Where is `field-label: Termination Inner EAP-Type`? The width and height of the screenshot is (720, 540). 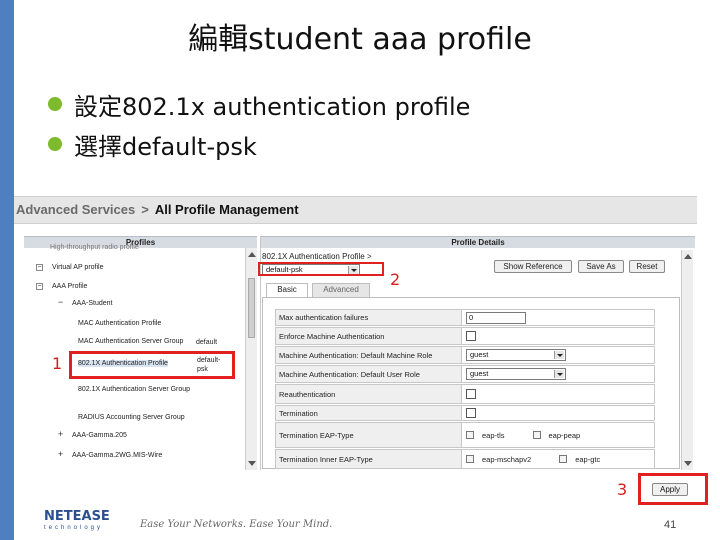
field-label: Termination Inner EAP-Type is located at coordinates (369, 459).